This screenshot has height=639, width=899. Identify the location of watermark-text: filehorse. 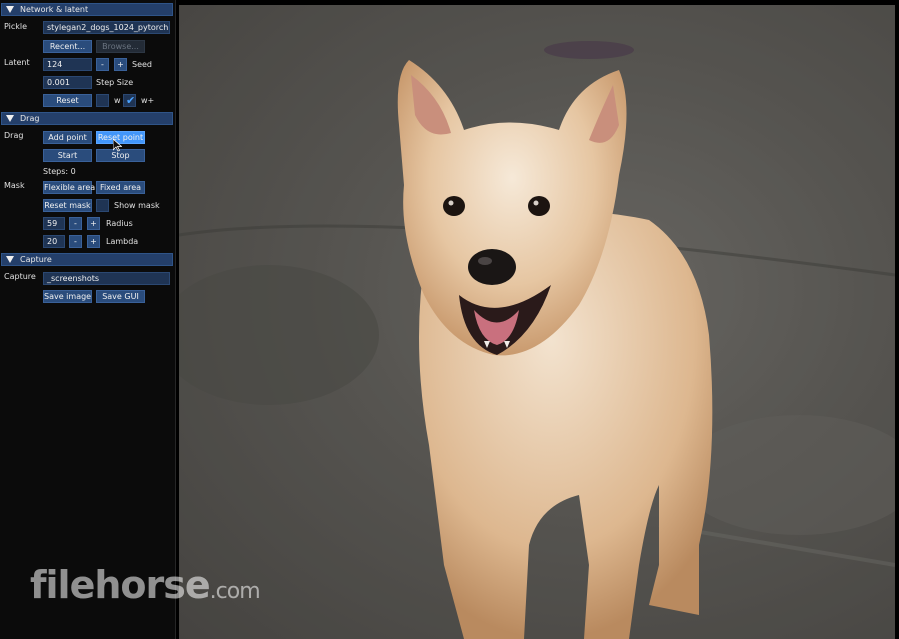
(120, 585).